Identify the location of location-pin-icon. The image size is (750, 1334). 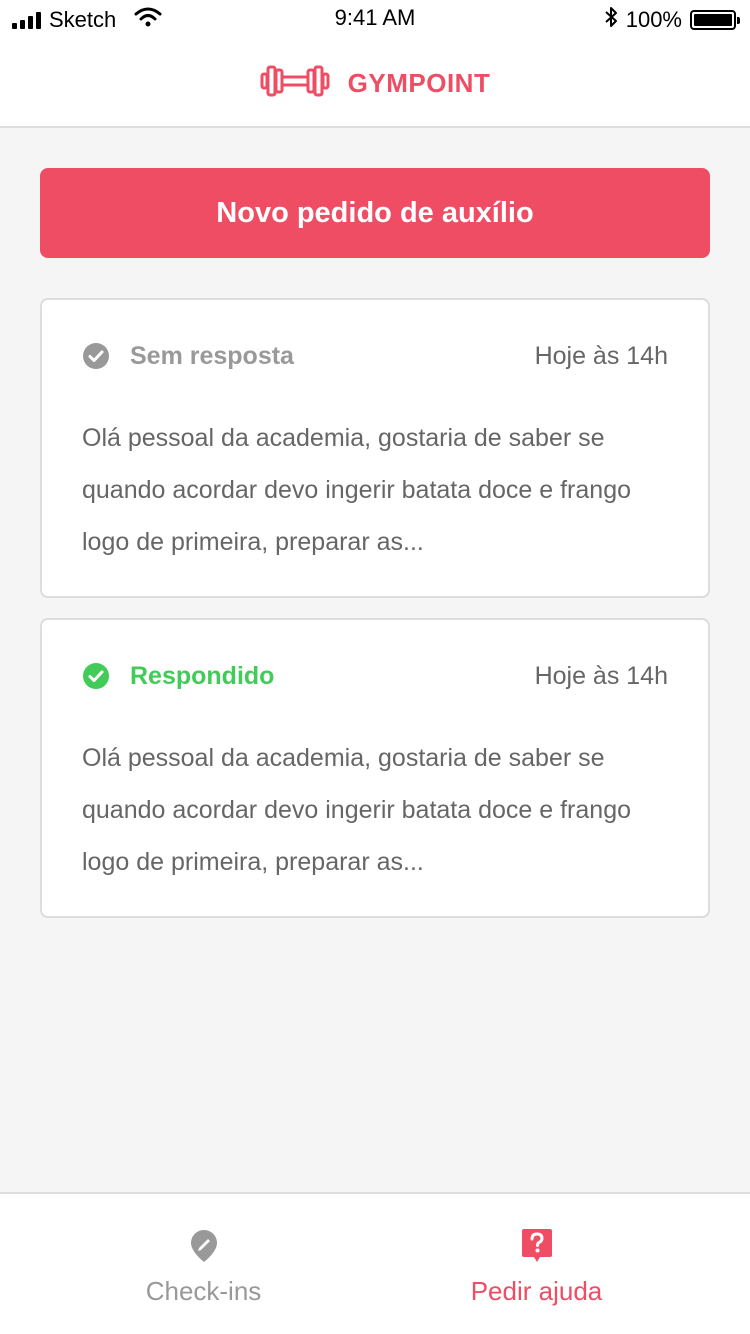
(204, 1246).